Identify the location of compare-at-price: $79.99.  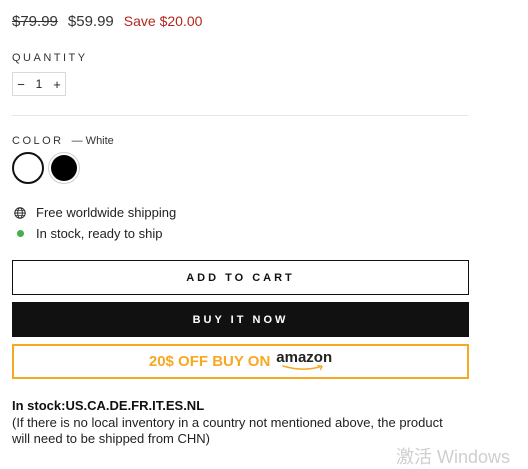
(35, 21).